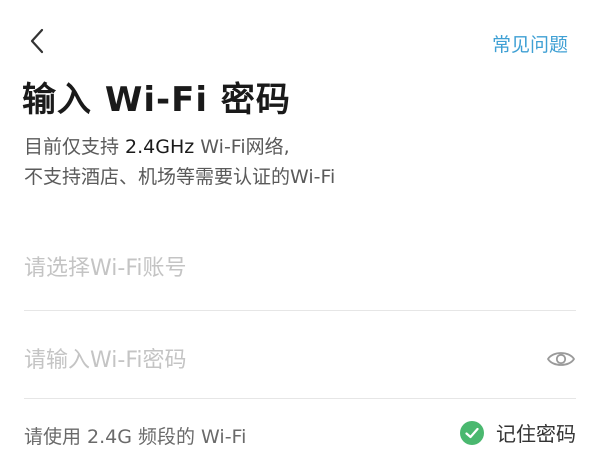 The image size is (600, 450). Describe the element at coordinates (274, 360) in the screenshot. I see `password-input` at that location.